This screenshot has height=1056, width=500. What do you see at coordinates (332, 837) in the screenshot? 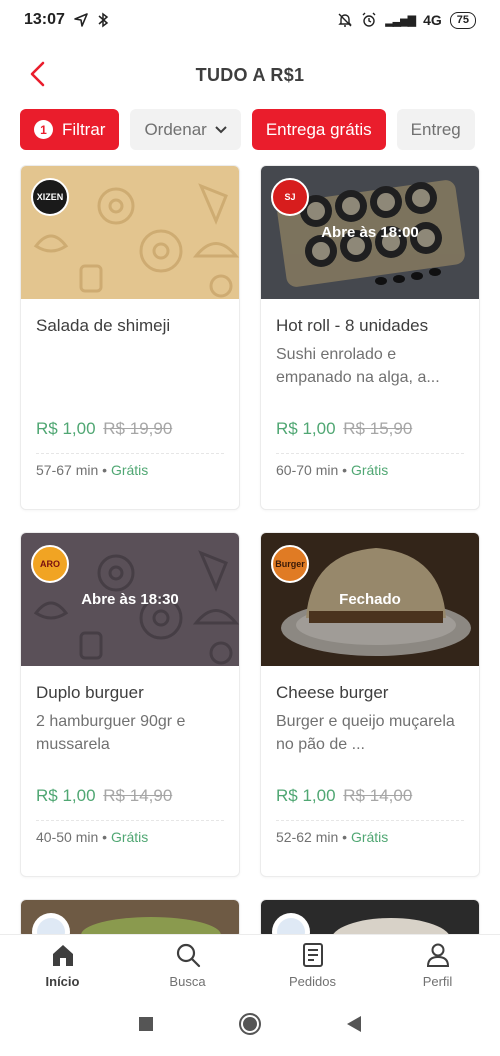
I see `delivery-info: 52-62 min • Grátis` at bounding box center [332, 837].